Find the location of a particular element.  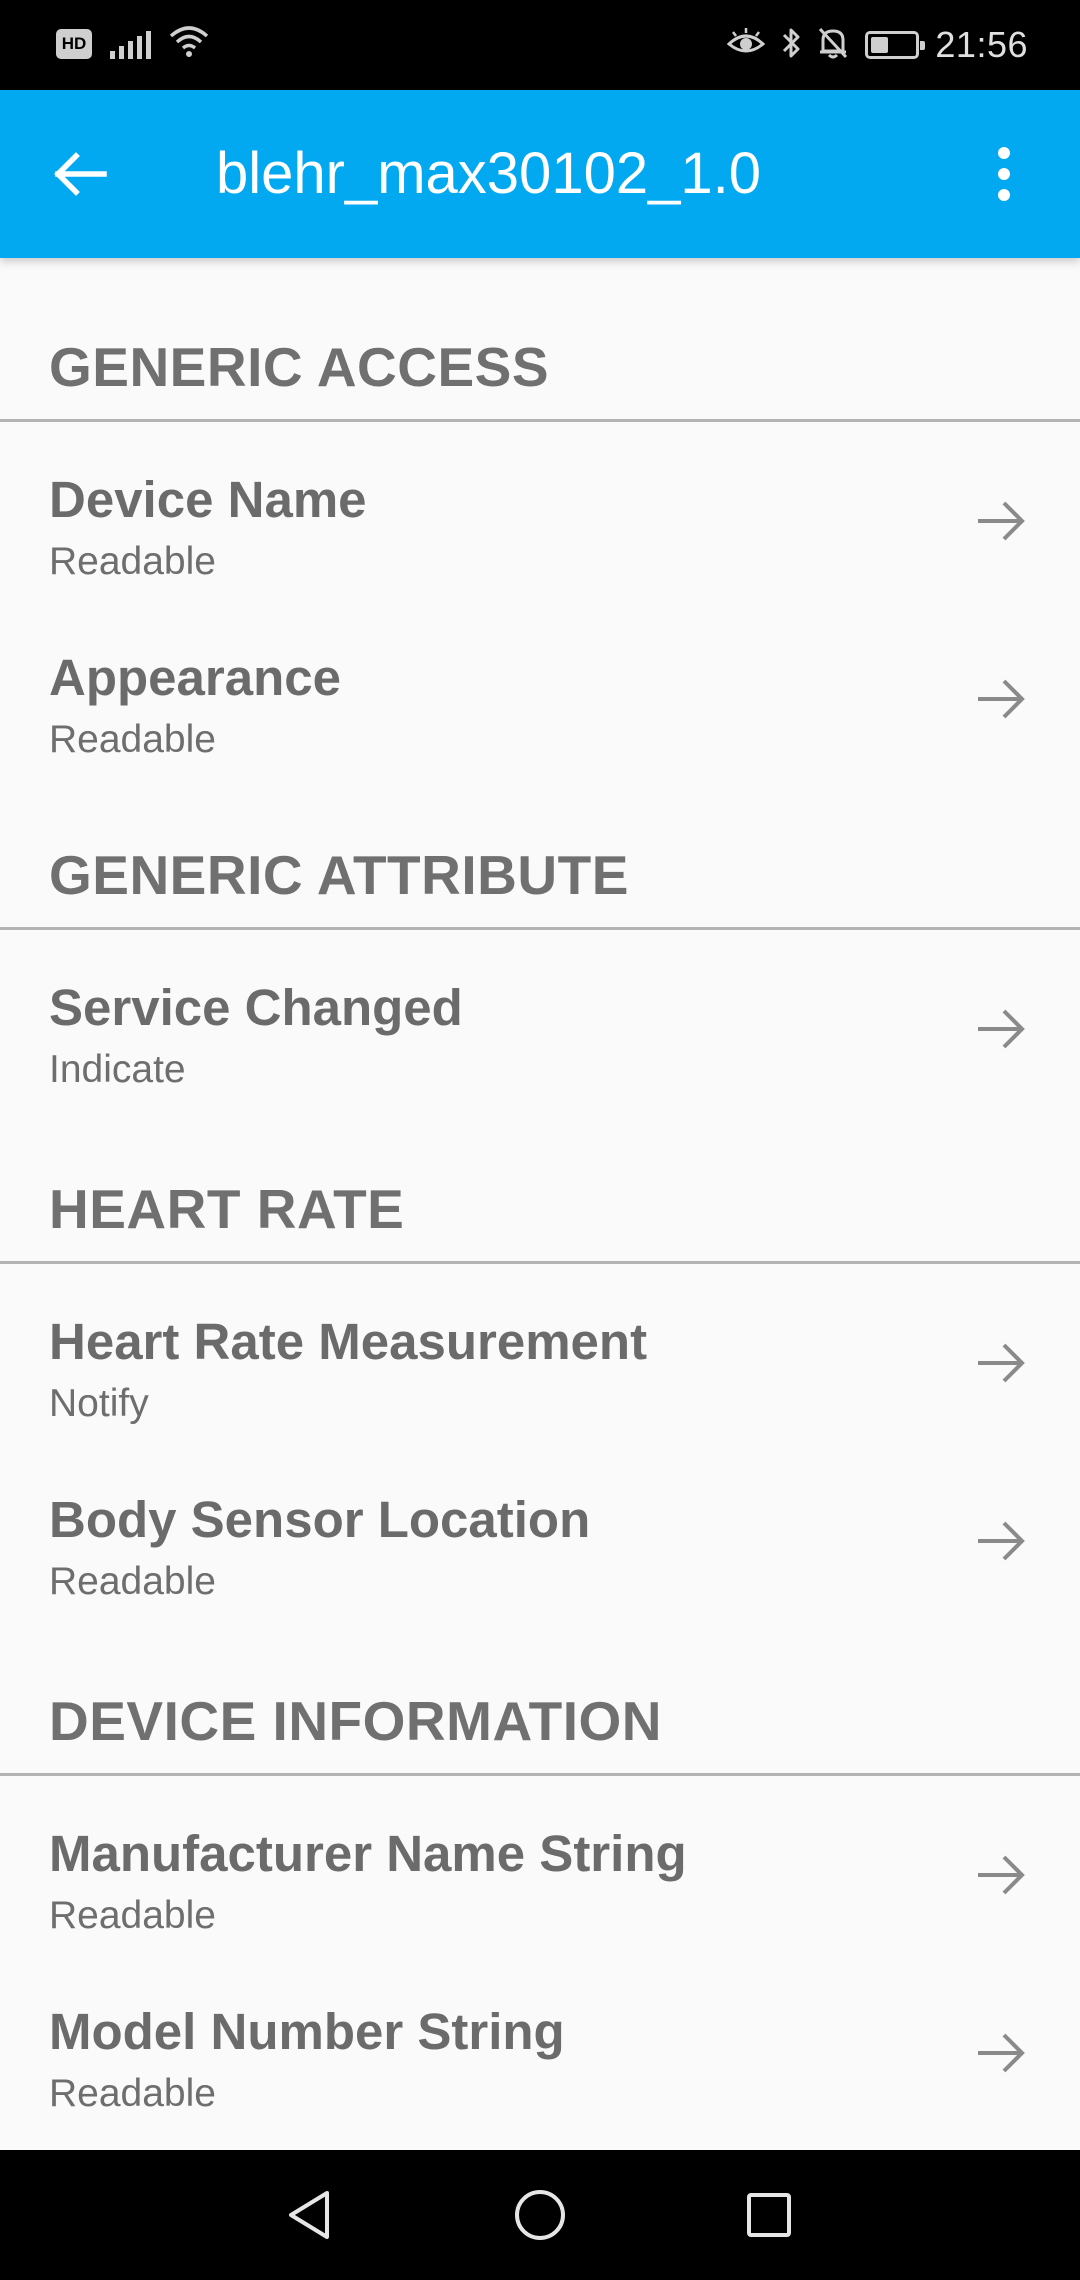

characteristic-name: Service Changed is located at coordinates (256, 1007).